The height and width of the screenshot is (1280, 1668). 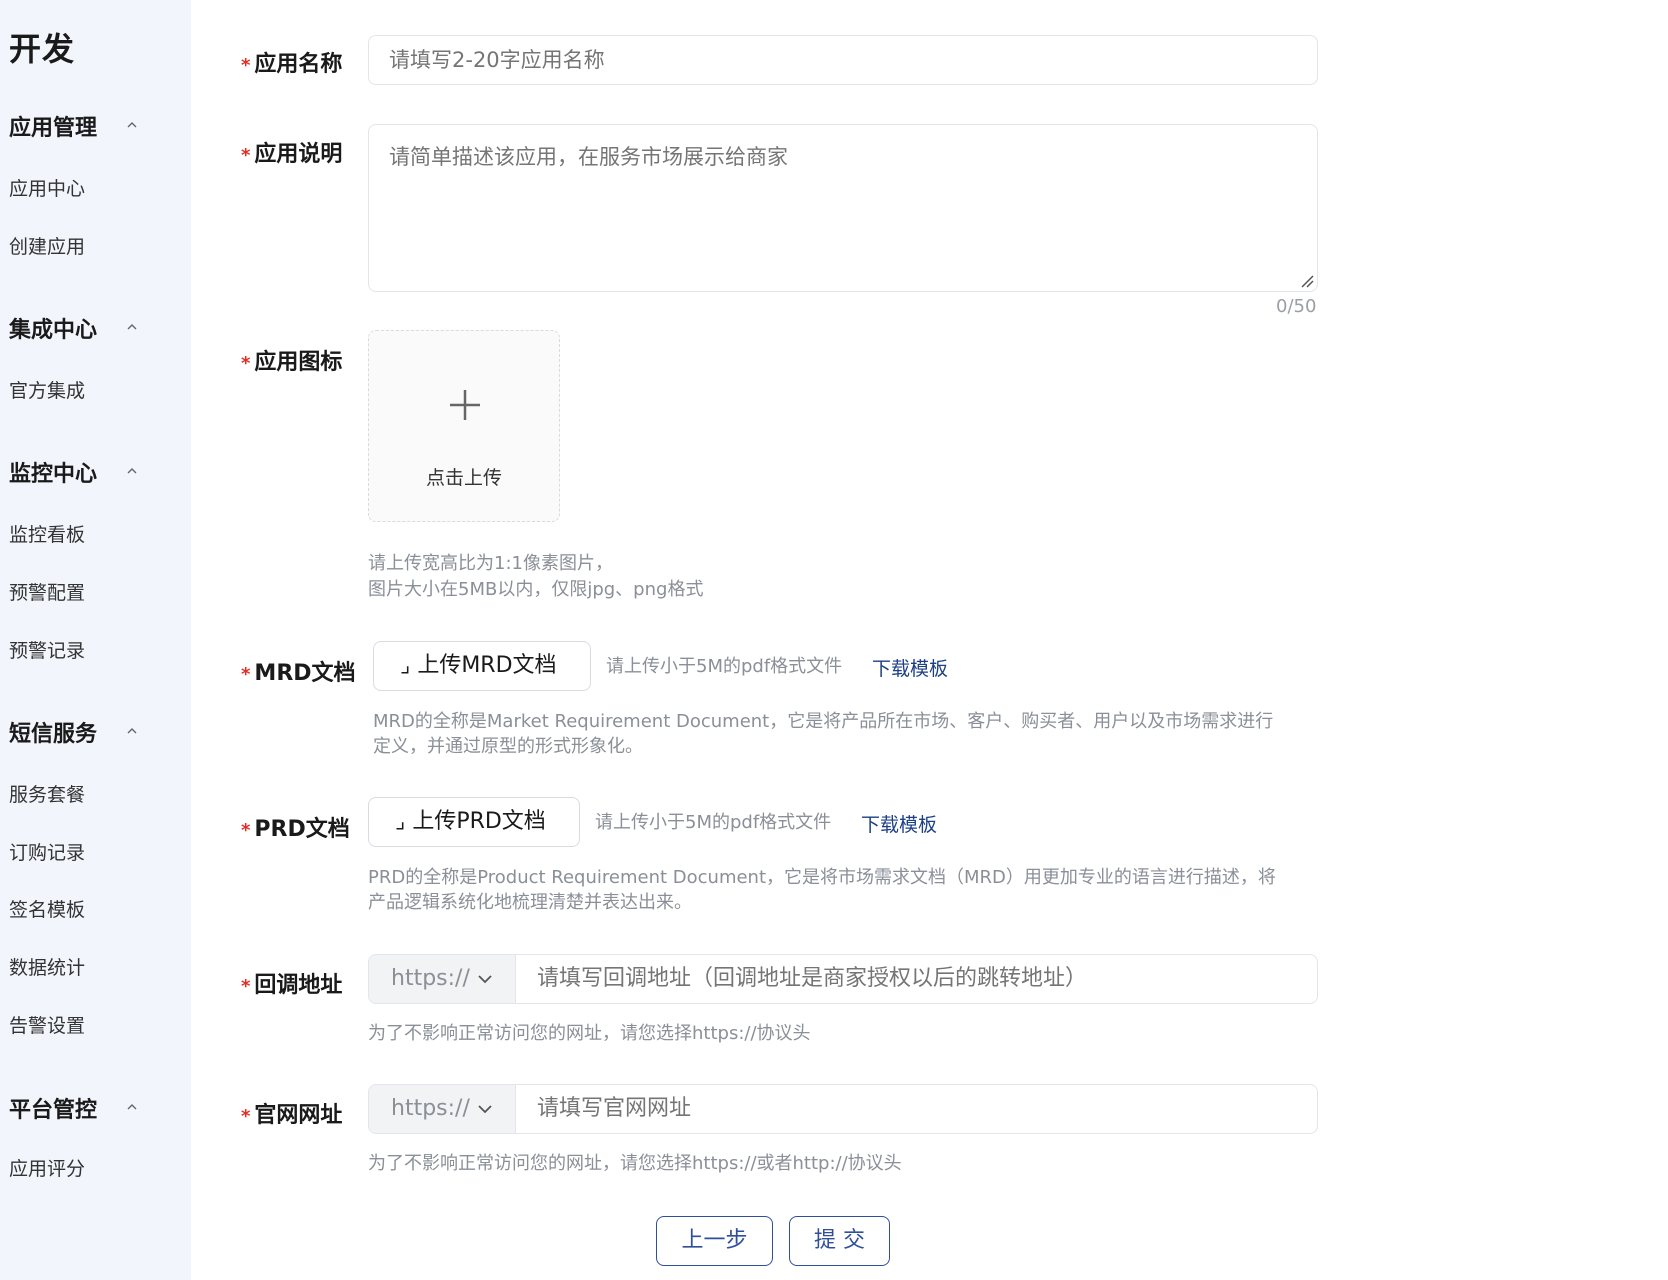 What do you see at coordinates (292, 154) in the screenshot?
I see `app-desc-label: * 应用说明` at bounding box center [292, 154].